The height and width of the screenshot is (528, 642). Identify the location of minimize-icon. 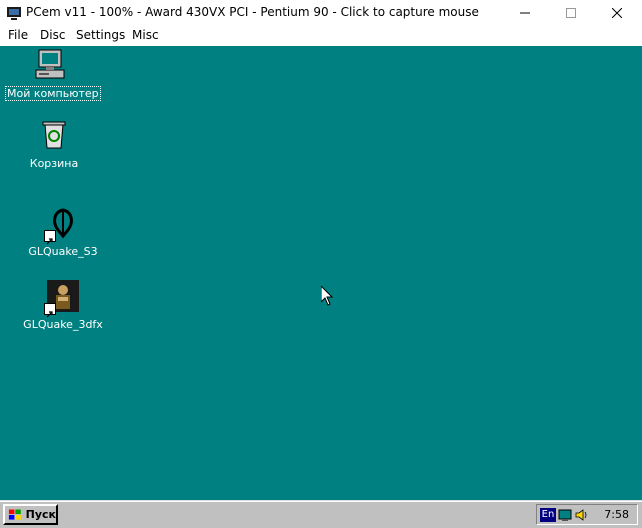
(525, 13).